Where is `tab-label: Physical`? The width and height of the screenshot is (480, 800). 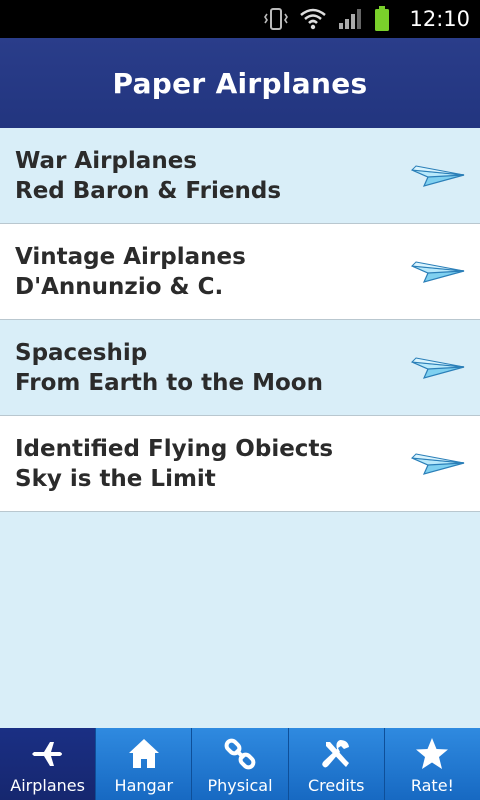 tab-label: Physical is located at coordinates (240, 785).